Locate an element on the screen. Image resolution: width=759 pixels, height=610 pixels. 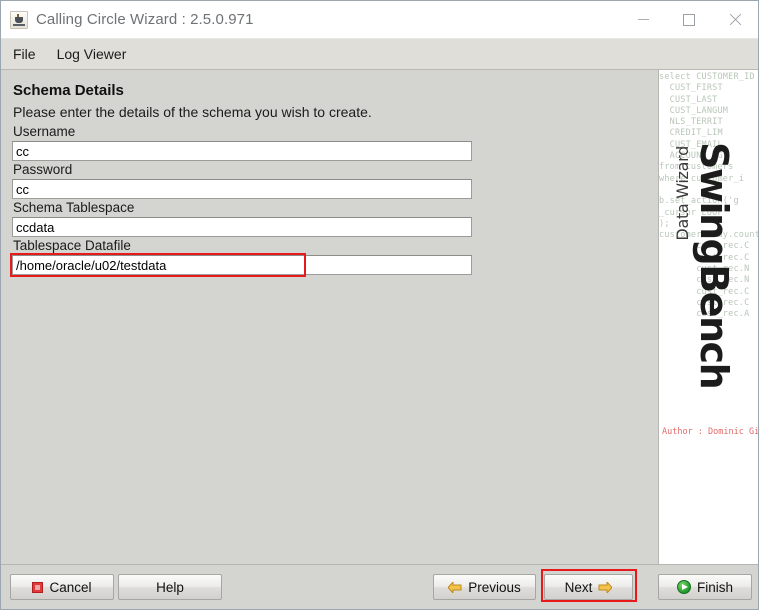
next-button: Next is located at coordinates (588, 587).